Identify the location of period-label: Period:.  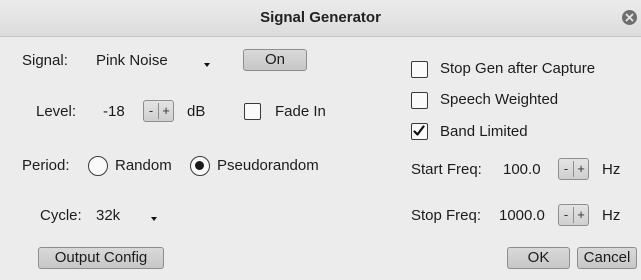
(46, 165).